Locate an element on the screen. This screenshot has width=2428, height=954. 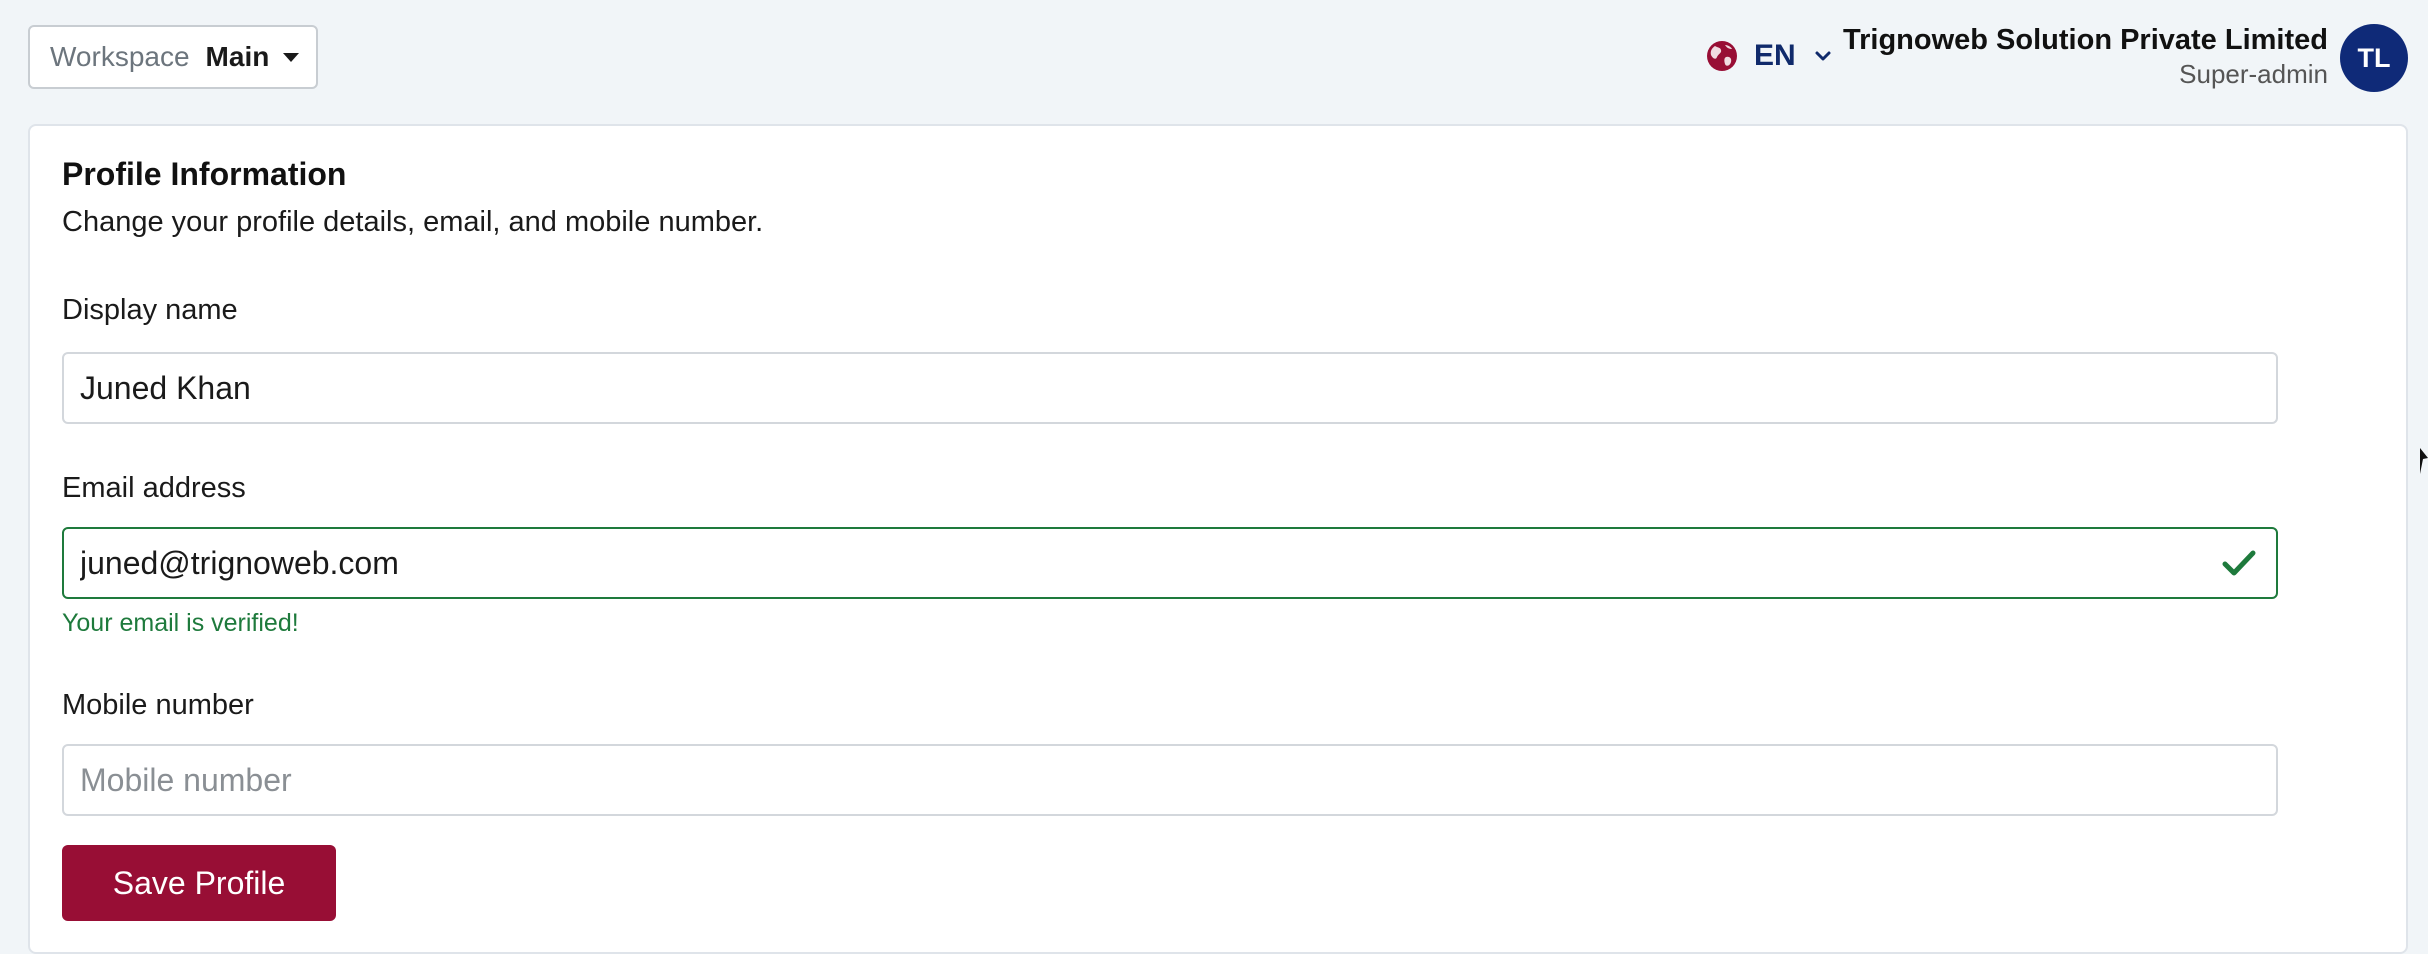
caret-down-icon is located at coordinates (291, 57).